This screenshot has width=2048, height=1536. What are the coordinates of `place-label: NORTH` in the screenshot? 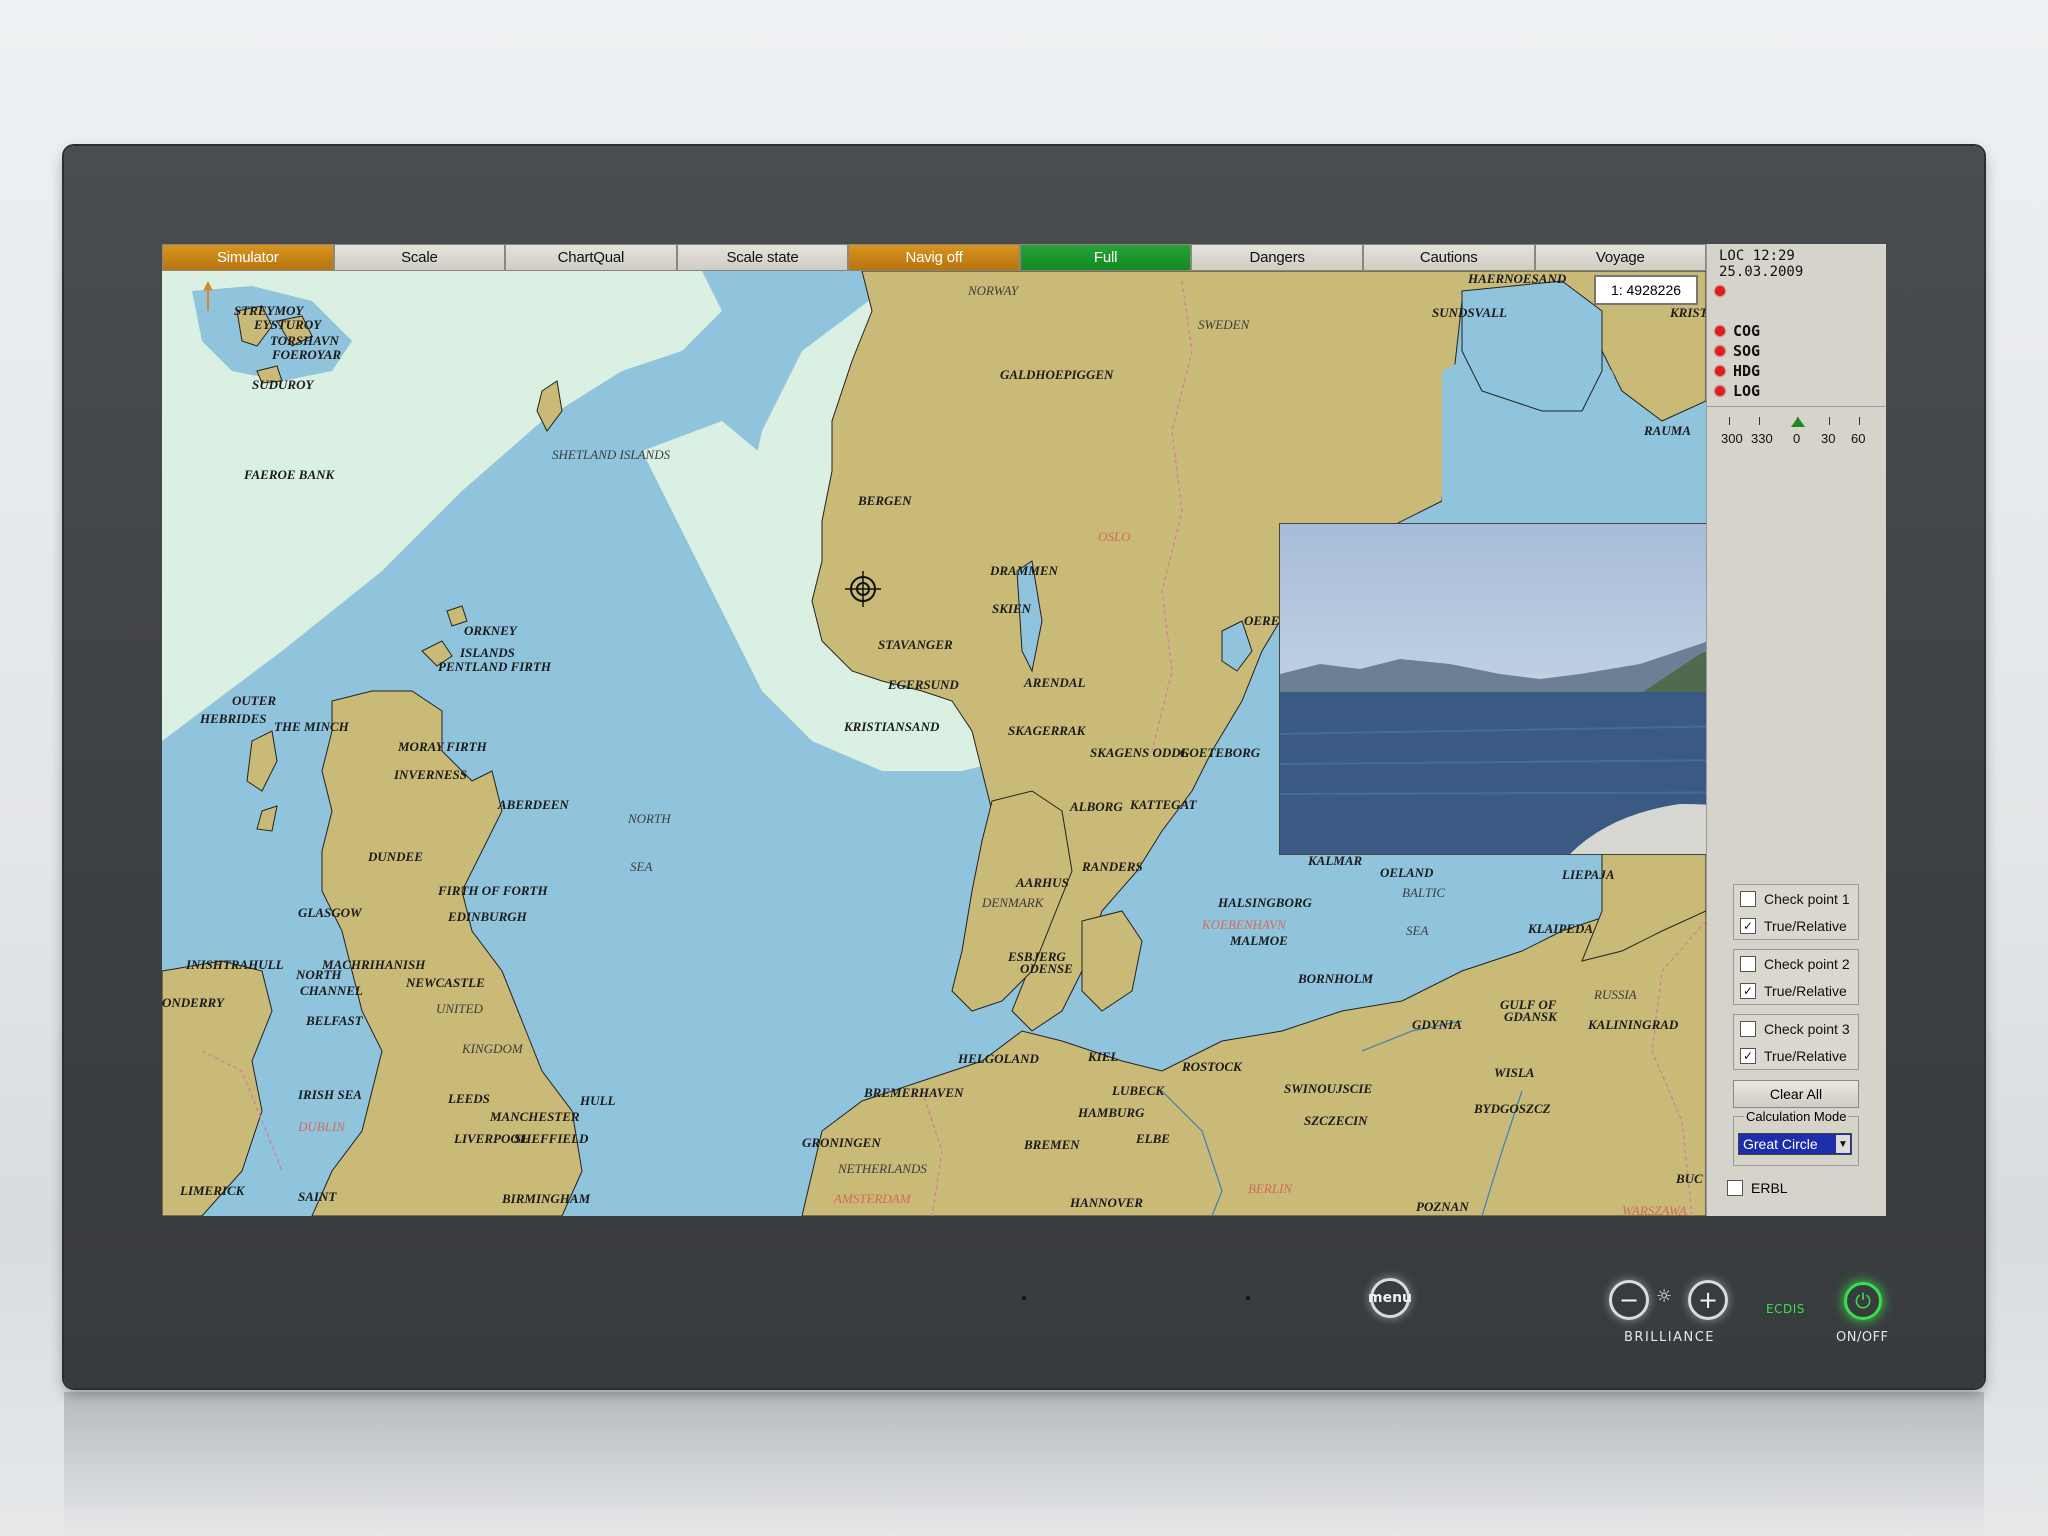 It's located at (319, 974).